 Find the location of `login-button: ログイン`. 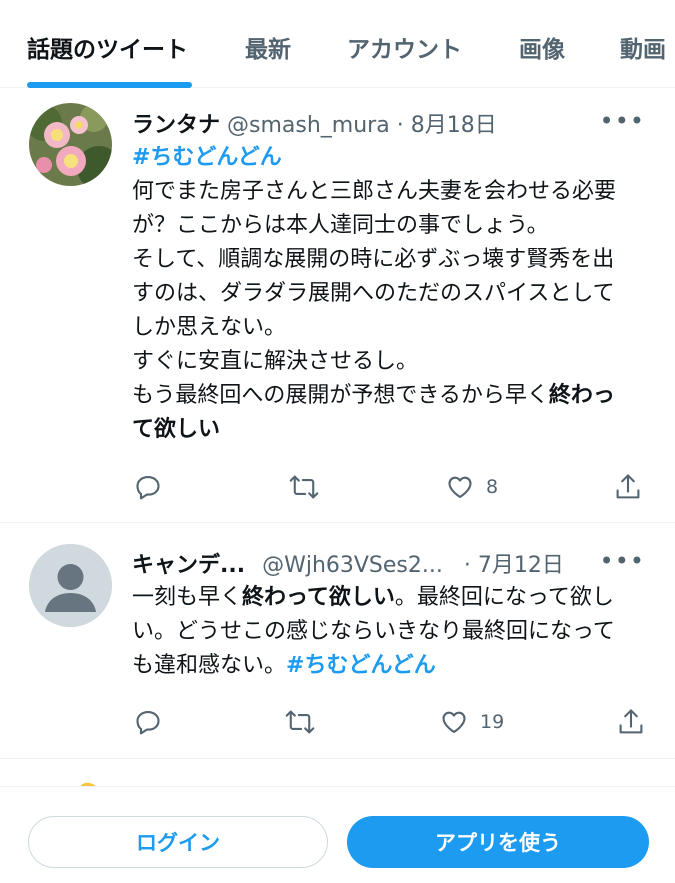

login-button: ログイン is located at coordinates (178, 842).